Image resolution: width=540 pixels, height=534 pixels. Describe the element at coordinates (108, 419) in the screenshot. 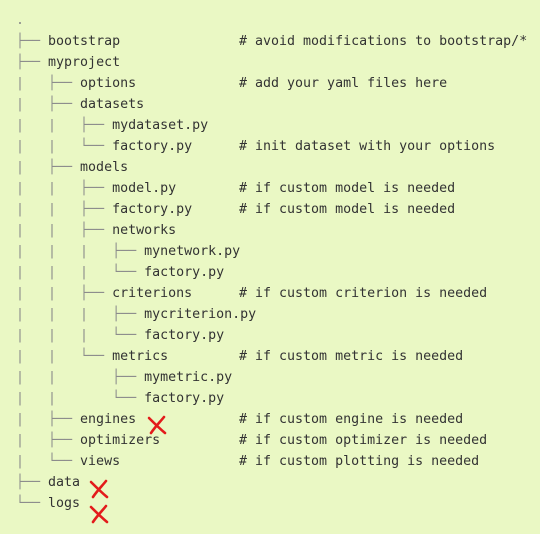

I see `tree-entry-name: engines` at that location.